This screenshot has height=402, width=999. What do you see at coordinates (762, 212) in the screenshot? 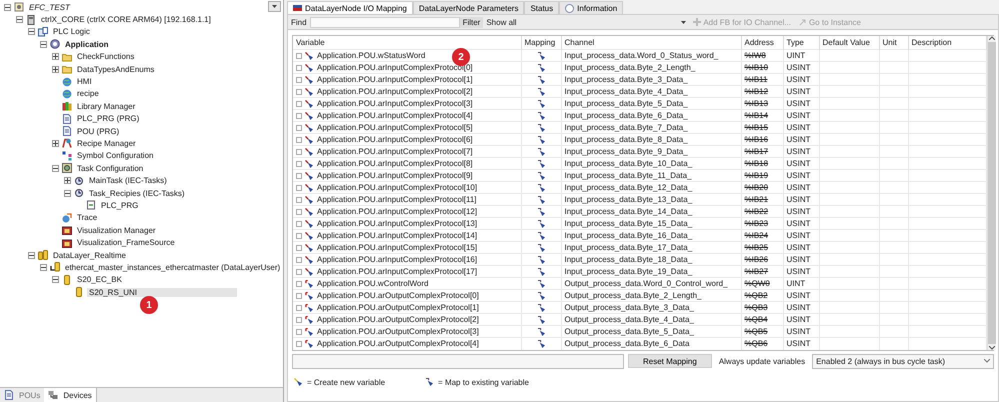
I see `address-cell: %IB22` at bounding box center [762, 212].